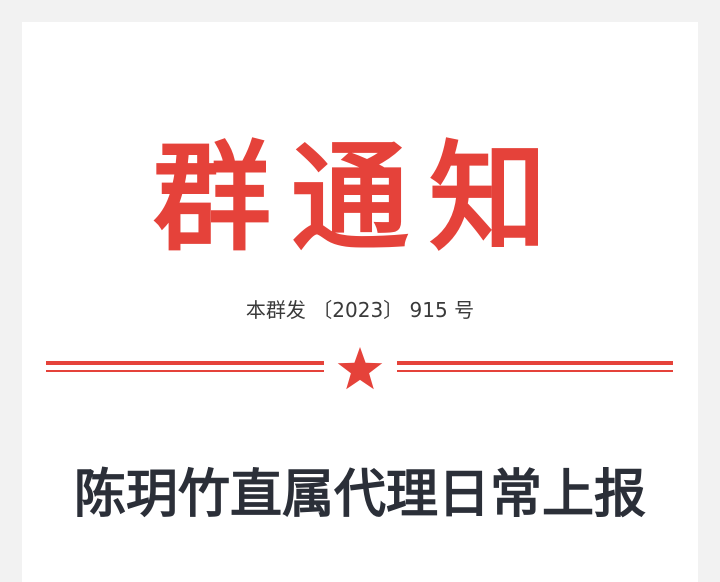  I want to click on right-divider-thick-line, so click(535, 363).